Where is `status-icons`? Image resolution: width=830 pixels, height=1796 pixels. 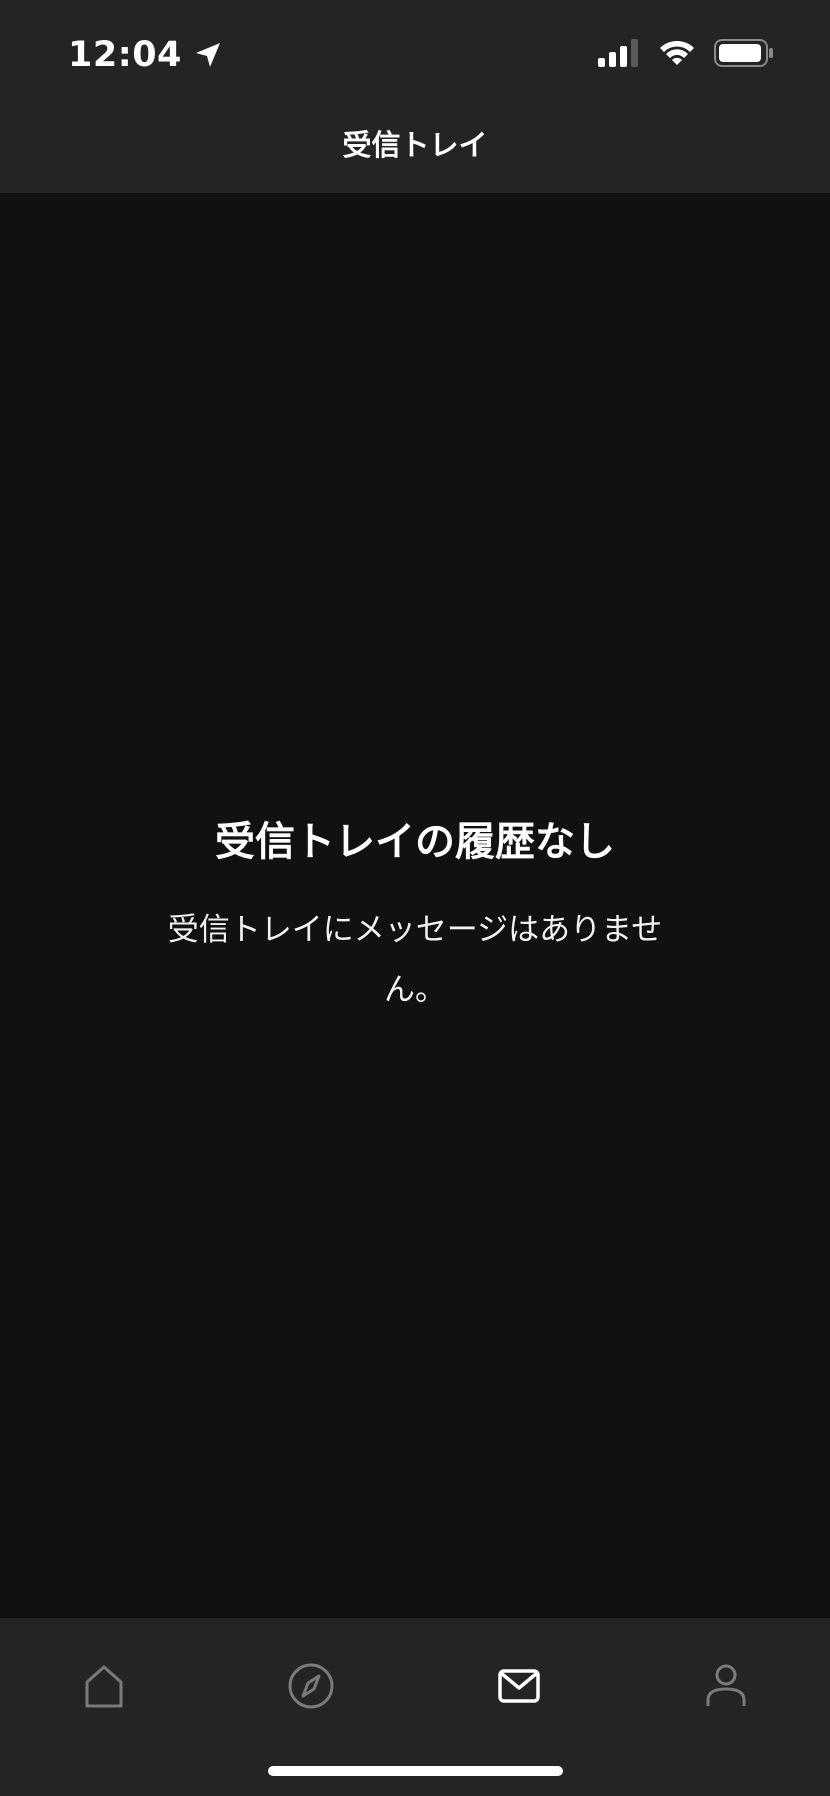 status-icons is located at coordinates (686, 55).